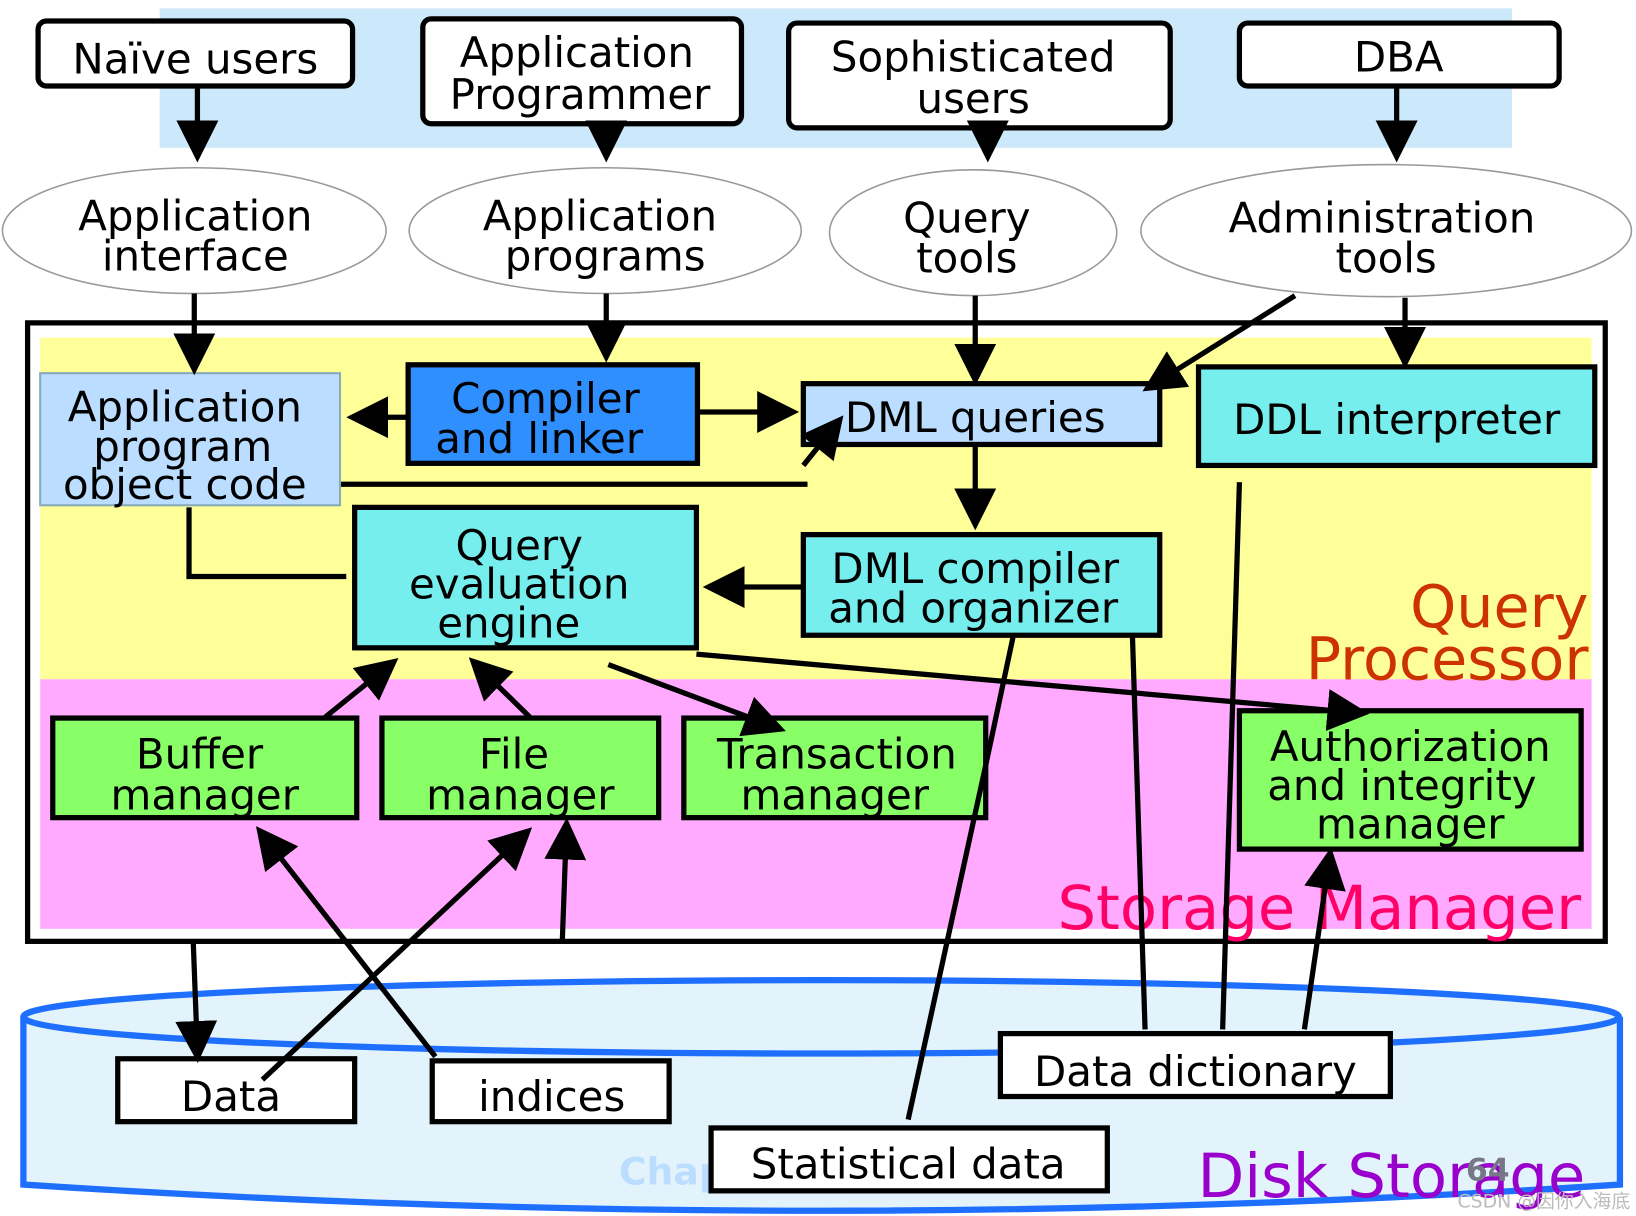 The image size is (1636, 1216). What do you see at coordinates (1448, 659) in the screenshot?
I see `query-processor-label: Processor` at bounding box center [1448, 659].